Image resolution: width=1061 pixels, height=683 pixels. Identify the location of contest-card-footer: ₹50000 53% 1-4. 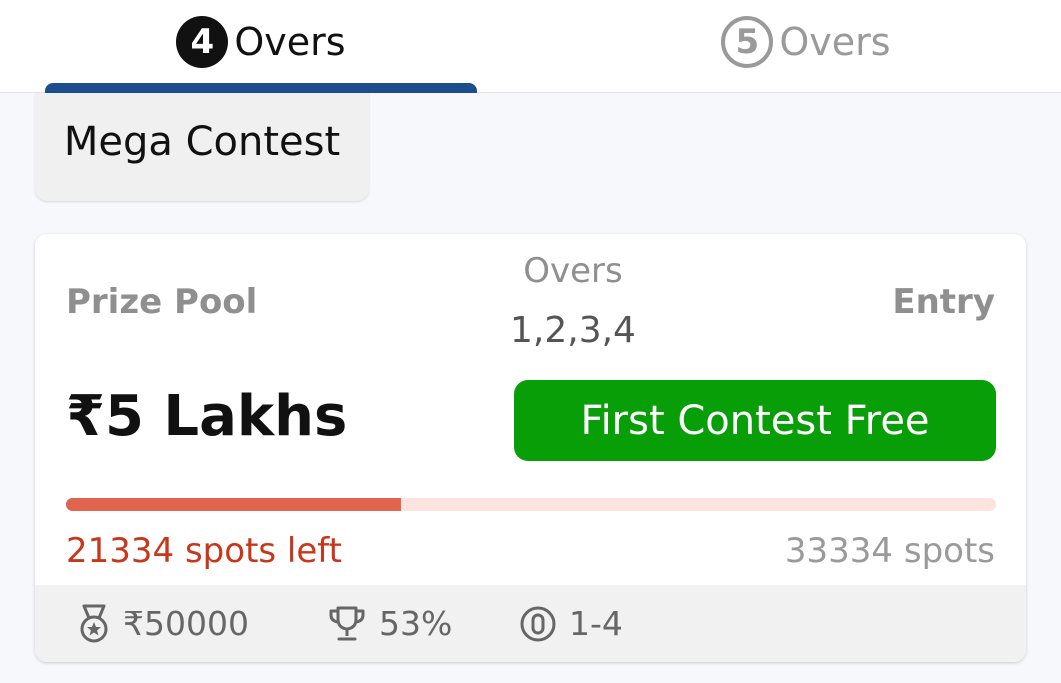
(530, 623).